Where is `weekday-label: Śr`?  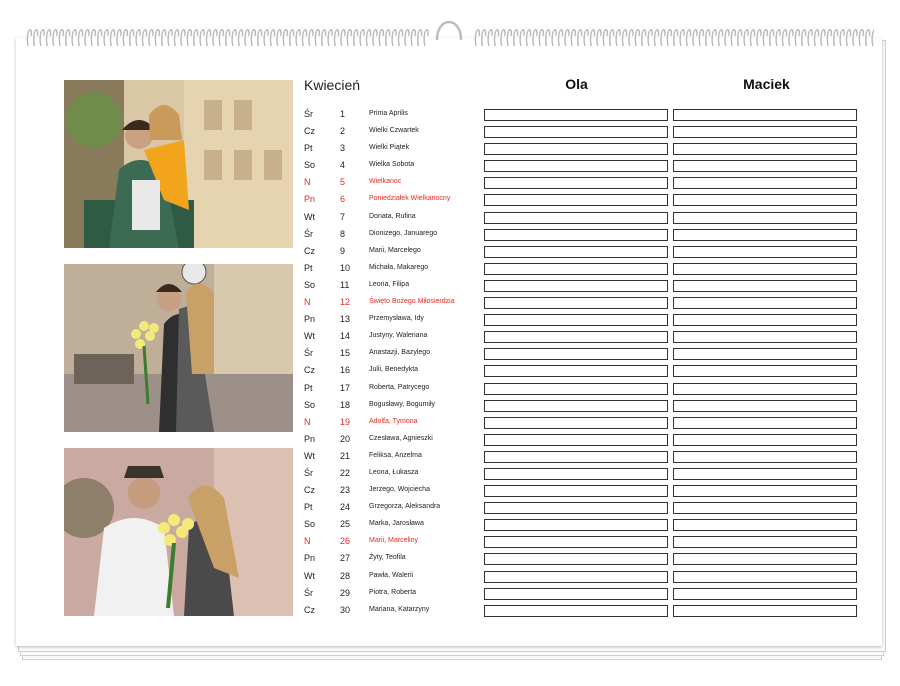 weekday-label: Śr is located at coordinates (308, 472).